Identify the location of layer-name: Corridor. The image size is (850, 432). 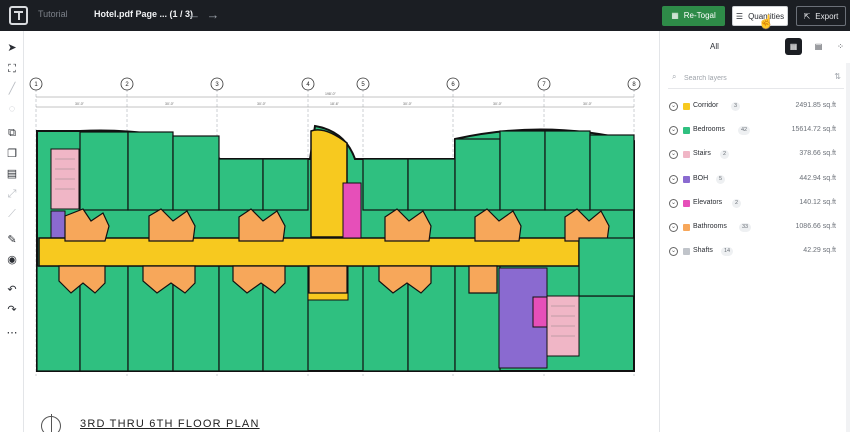
(706, 105).